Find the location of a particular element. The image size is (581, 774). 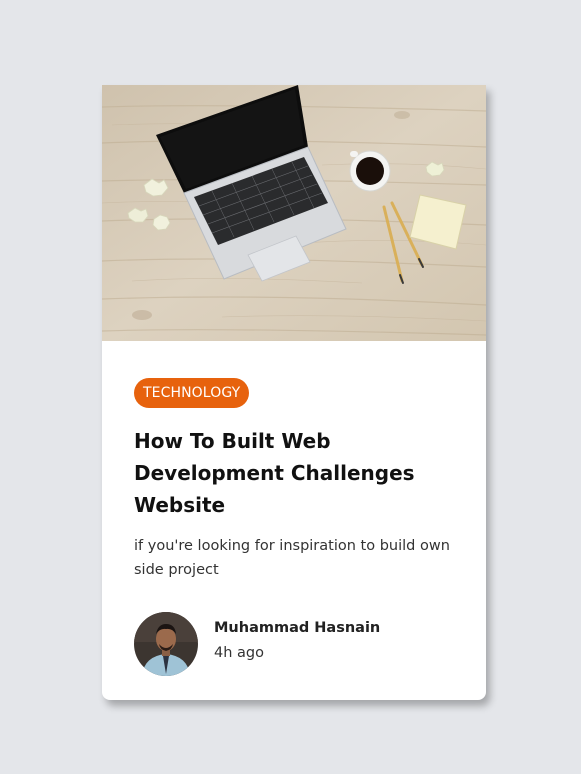

category-tag: TECHNOLOGY is located at coordinates (192, 393).